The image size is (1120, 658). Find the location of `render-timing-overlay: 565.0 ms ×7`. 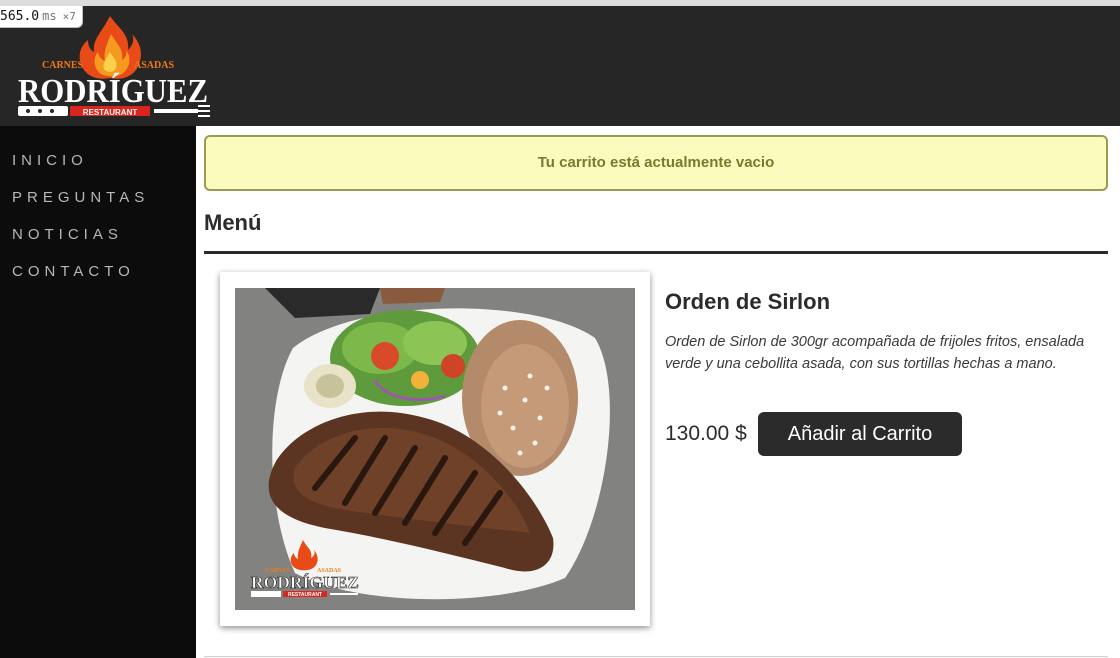

render-timing-overlay: 565.0 ms ×7 is located at coordinates (41, 17).